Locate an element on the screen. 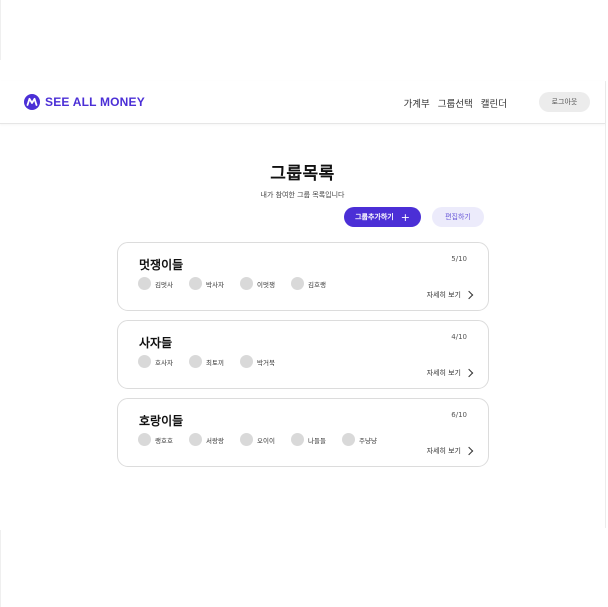 The width and height of the screenshot is (608, 607). frame-edge-top is located at coordinates (0, 30).